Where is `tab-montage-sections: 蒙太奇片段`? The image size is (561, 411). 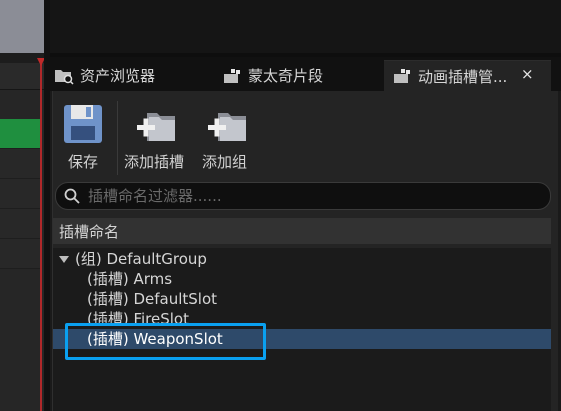
tab-montage-sections: 蒙太奇片段 is located at coordinates (297, 75).